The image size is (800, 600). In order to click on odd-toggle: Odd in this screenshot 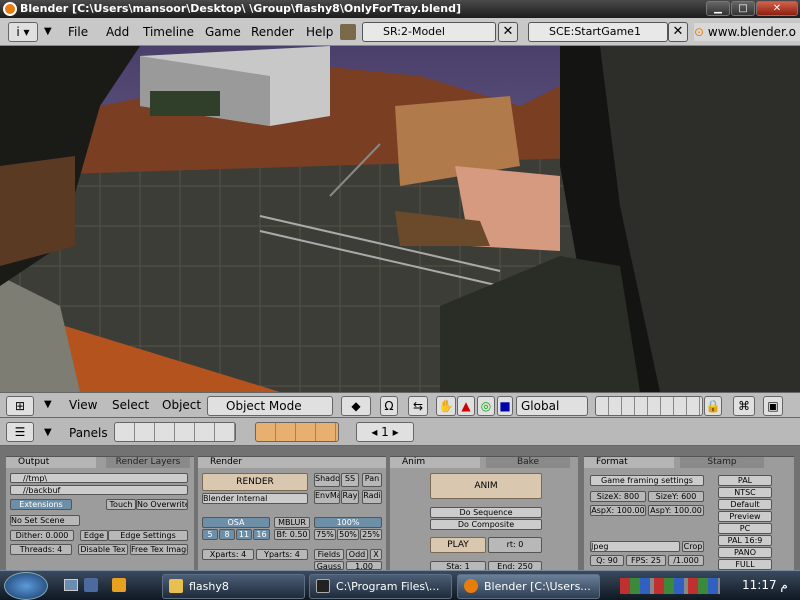, I will do `click(357, 554)`.